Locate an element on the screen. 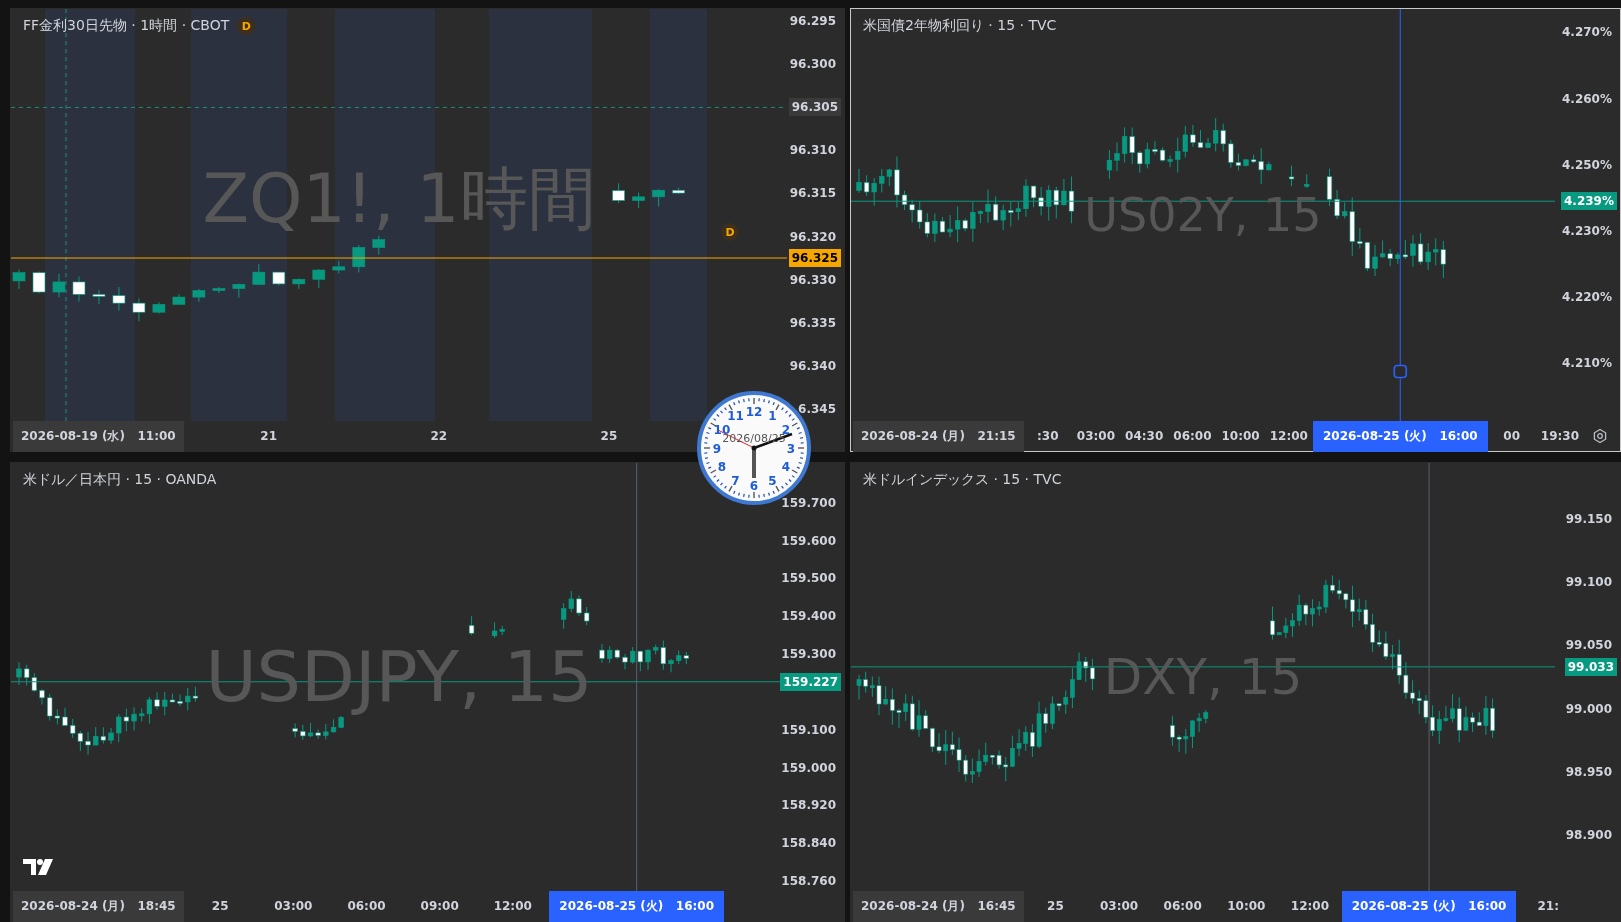 The height and width of the screenshot is (922, 1621). price-axis-label: 158.760 is located at coordinates (808, 882).